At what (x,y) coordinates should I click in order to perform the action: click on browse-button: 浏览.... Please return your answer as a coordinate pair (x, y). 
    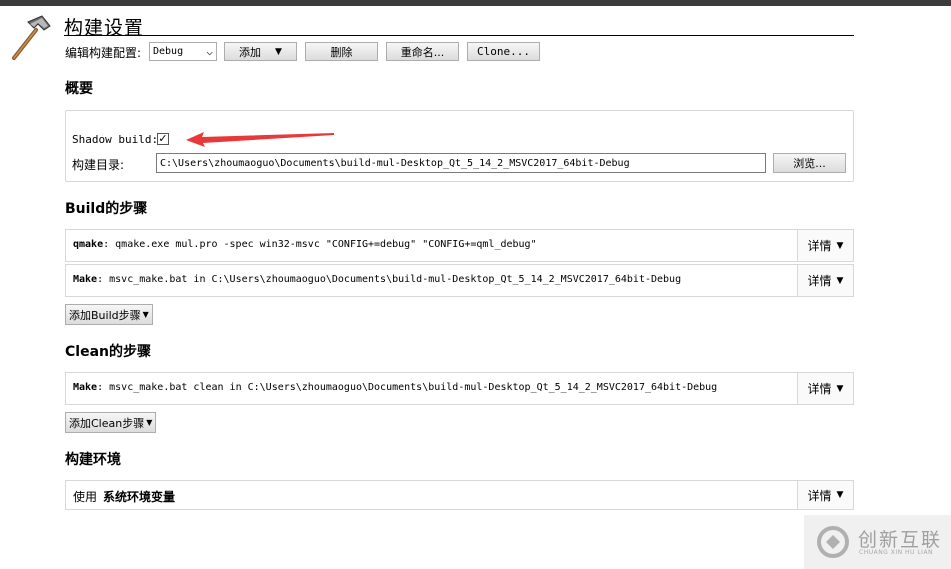
    Looking at the image, I should click on (809, 163).